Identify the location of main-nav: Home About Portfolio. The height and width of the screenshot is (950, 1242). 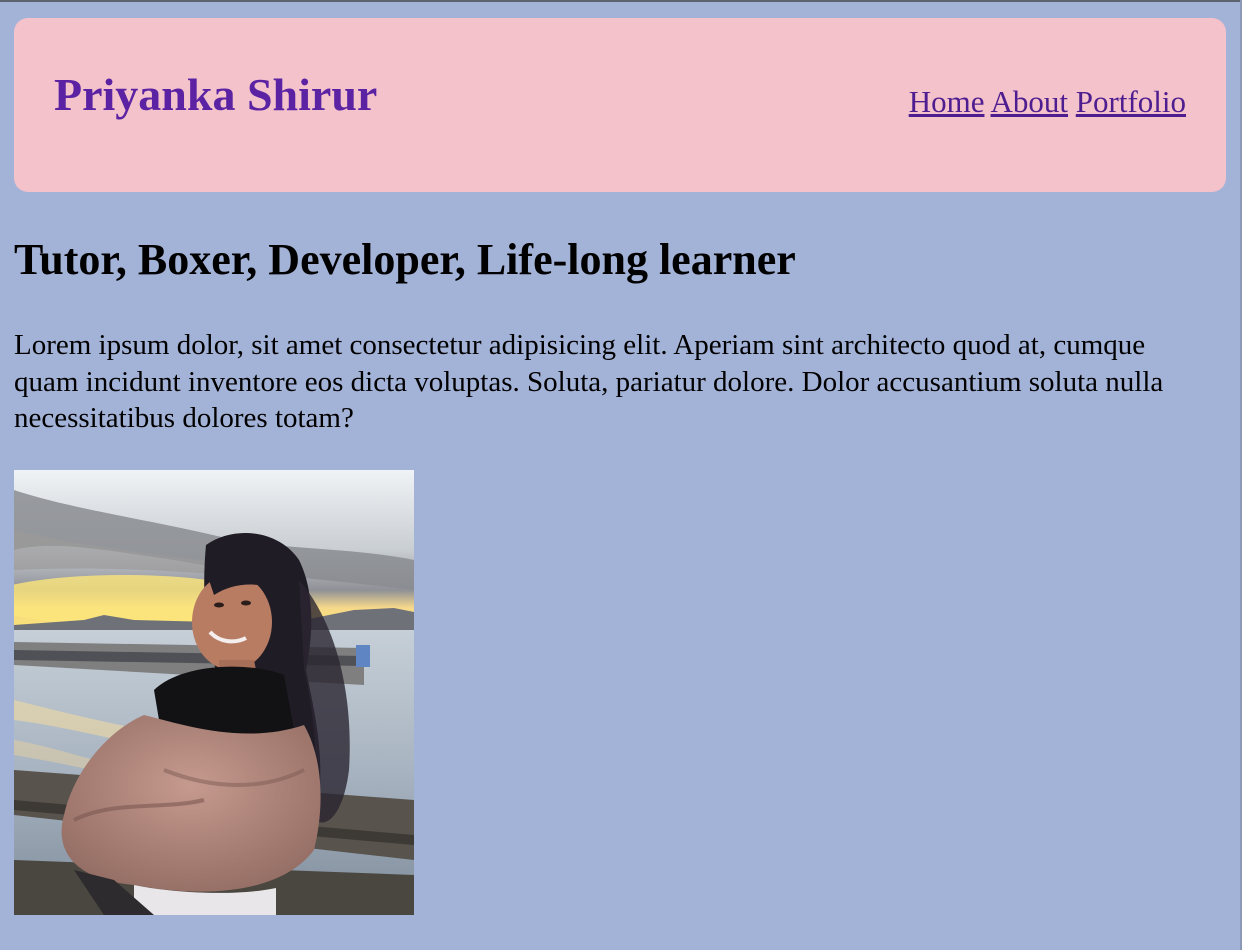
(1047, 101).